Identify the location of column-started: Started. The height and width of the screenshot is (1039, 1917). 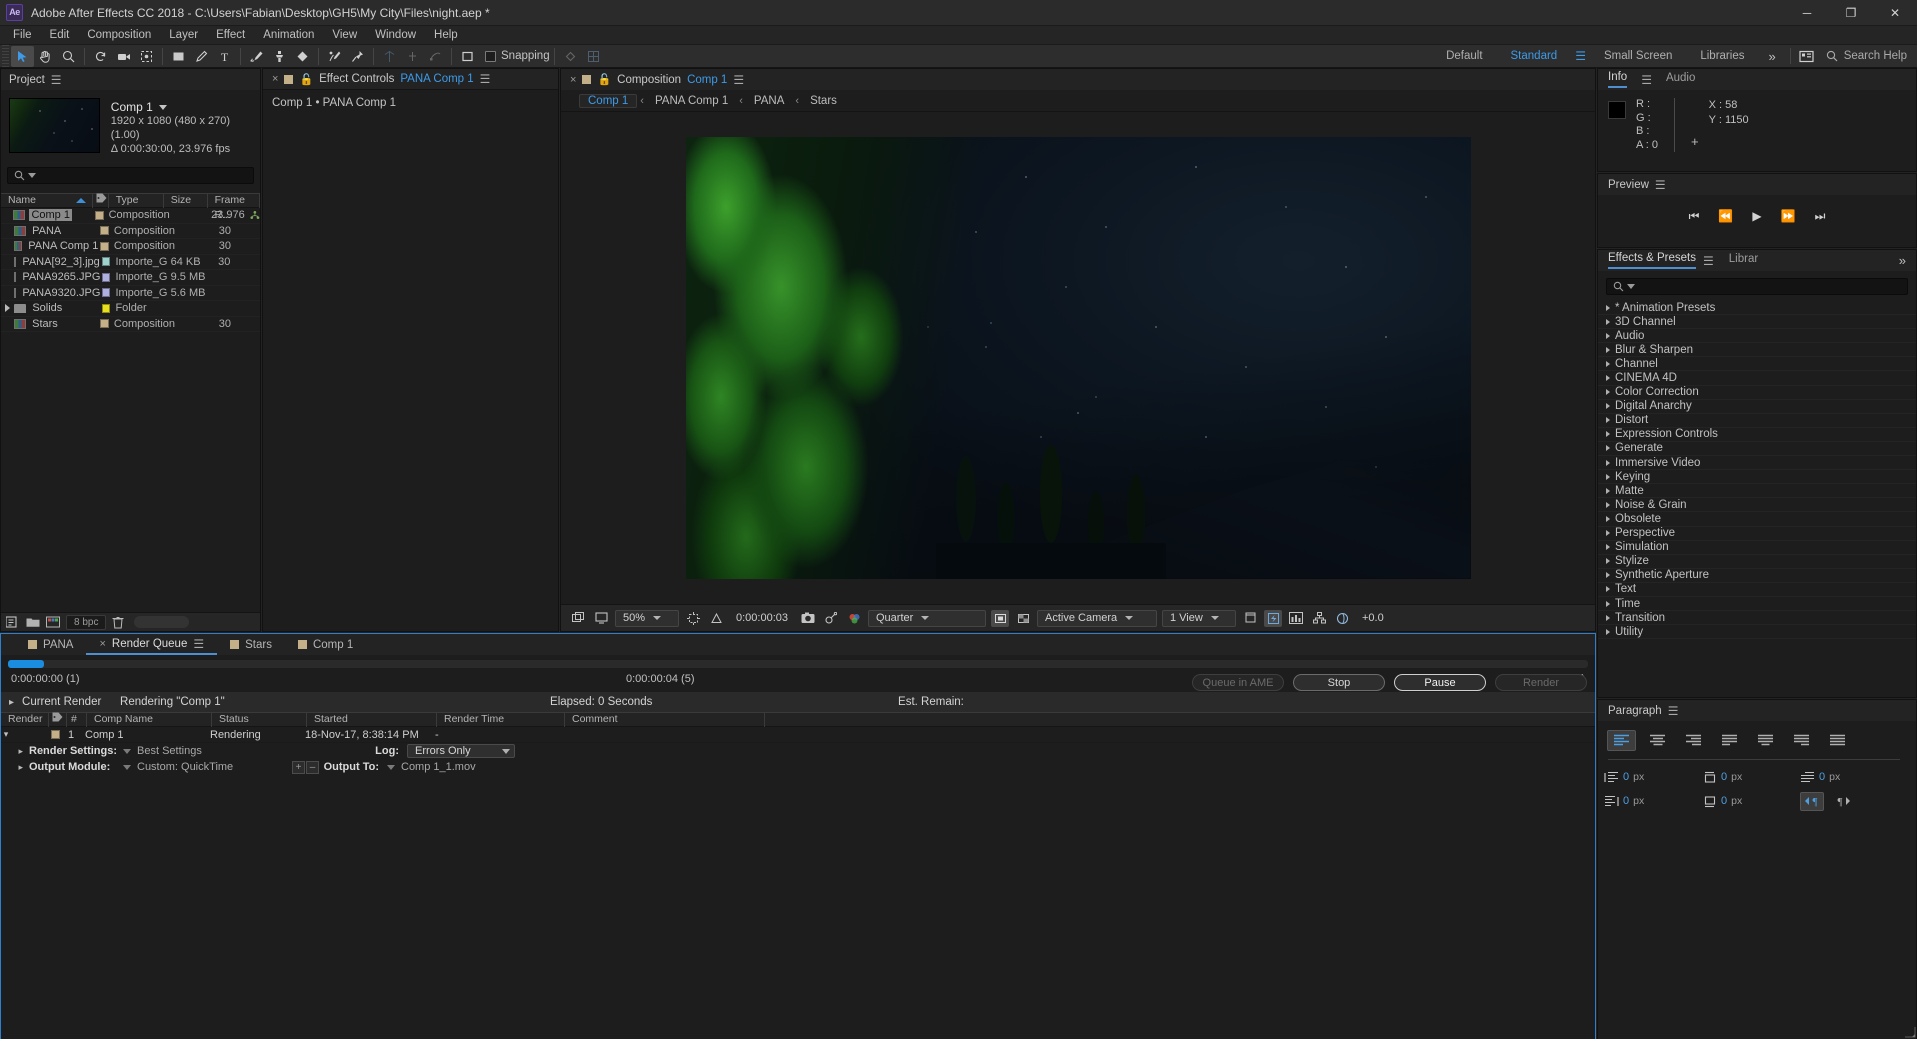
(372, 719).